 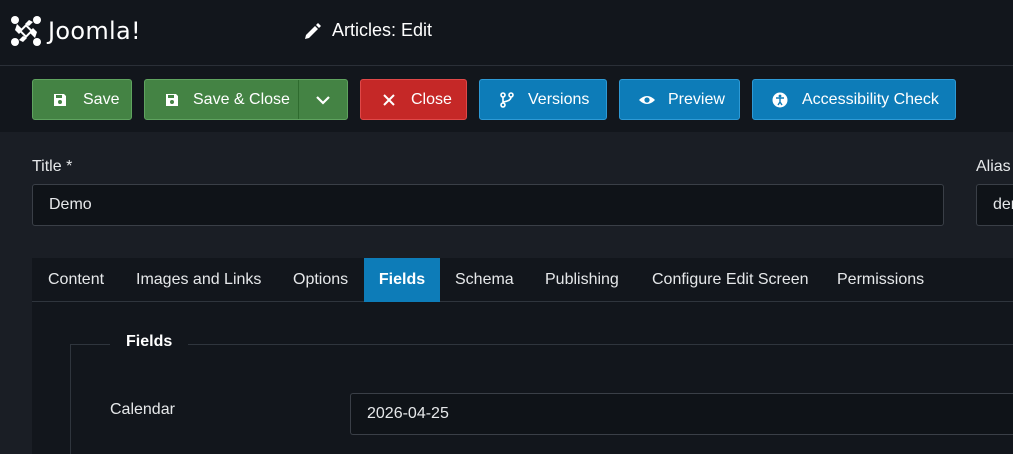 What do you see at coordinates (149, 342) in the screenshot?
I see `fieldset-legend: Fields` at bounding box center [149, 342].